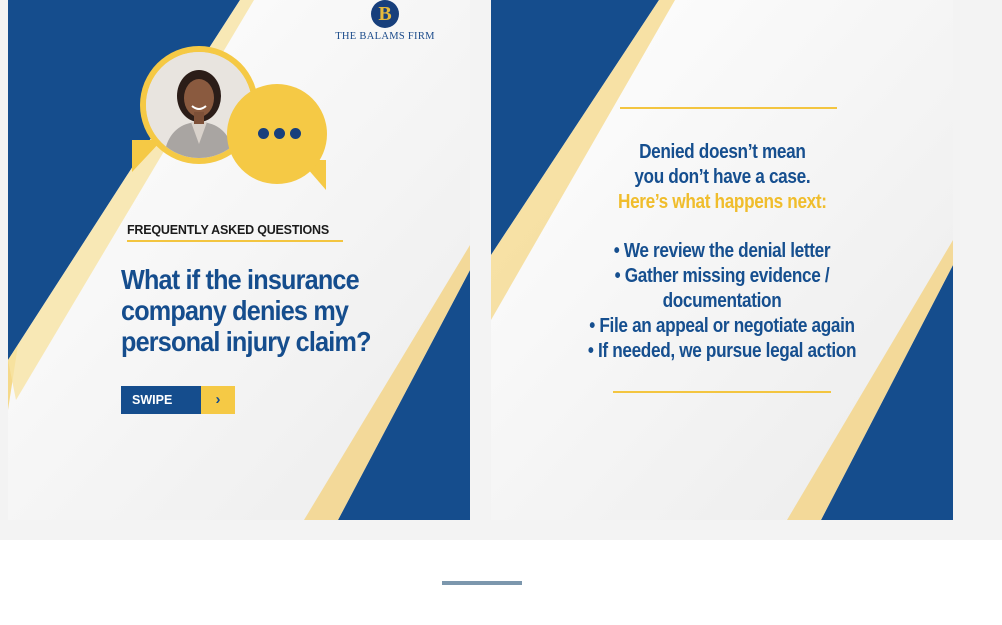 This screenshot has width=1002, height=625. Describe the element at coordinates (722, 177) in the screenshot. I see `headline-line: you don’t have a case.` at that location.